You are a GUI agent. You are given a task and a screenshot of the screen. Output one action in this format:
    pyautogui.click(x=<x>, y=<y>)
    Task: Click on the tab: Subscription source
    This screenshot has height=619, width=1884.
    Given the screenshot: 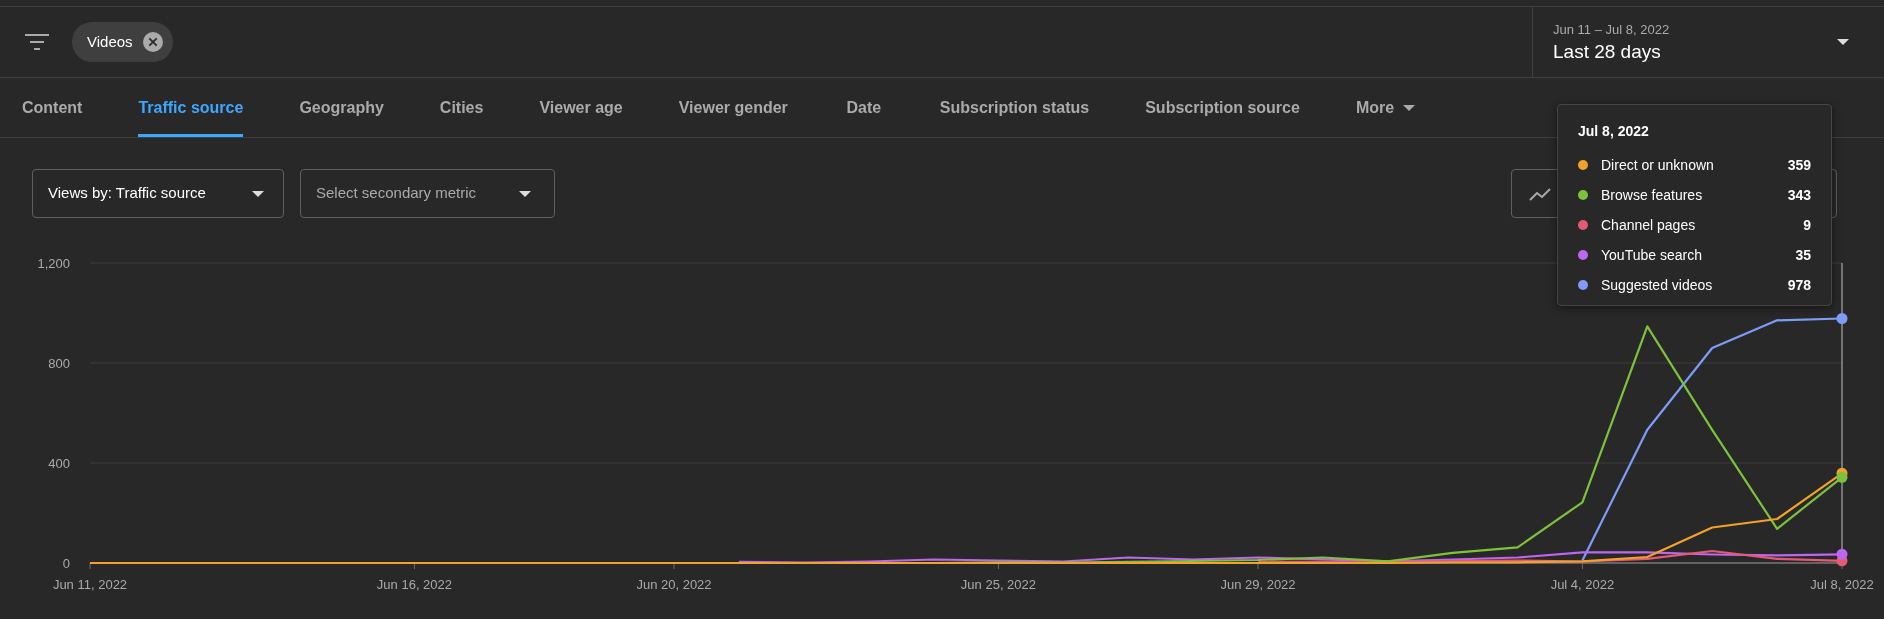 What is the action you would take?
    pyautogui.click(x=1222, y=107)
    